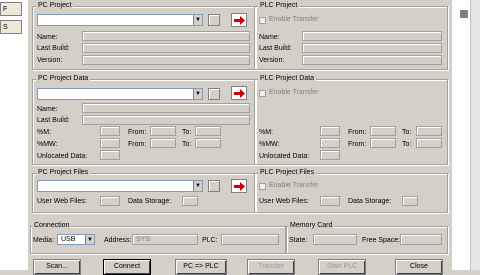 The width and height of the screenshot is (480, 275). What do you see at coordinates (269, 144) in the screenshot?
I see `plc-smw-label: %MW:` at bounding box center [269, 144].